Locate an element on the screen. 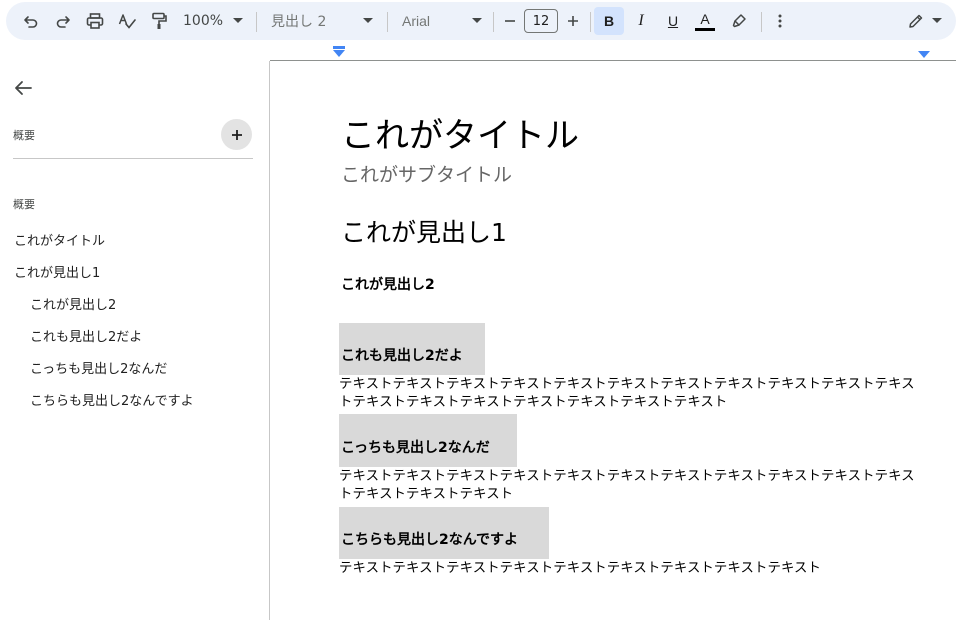 This screenshot has width=956, height=620. highlighted-heading: これも見出し2だよ is located at coordinates (412, 349).